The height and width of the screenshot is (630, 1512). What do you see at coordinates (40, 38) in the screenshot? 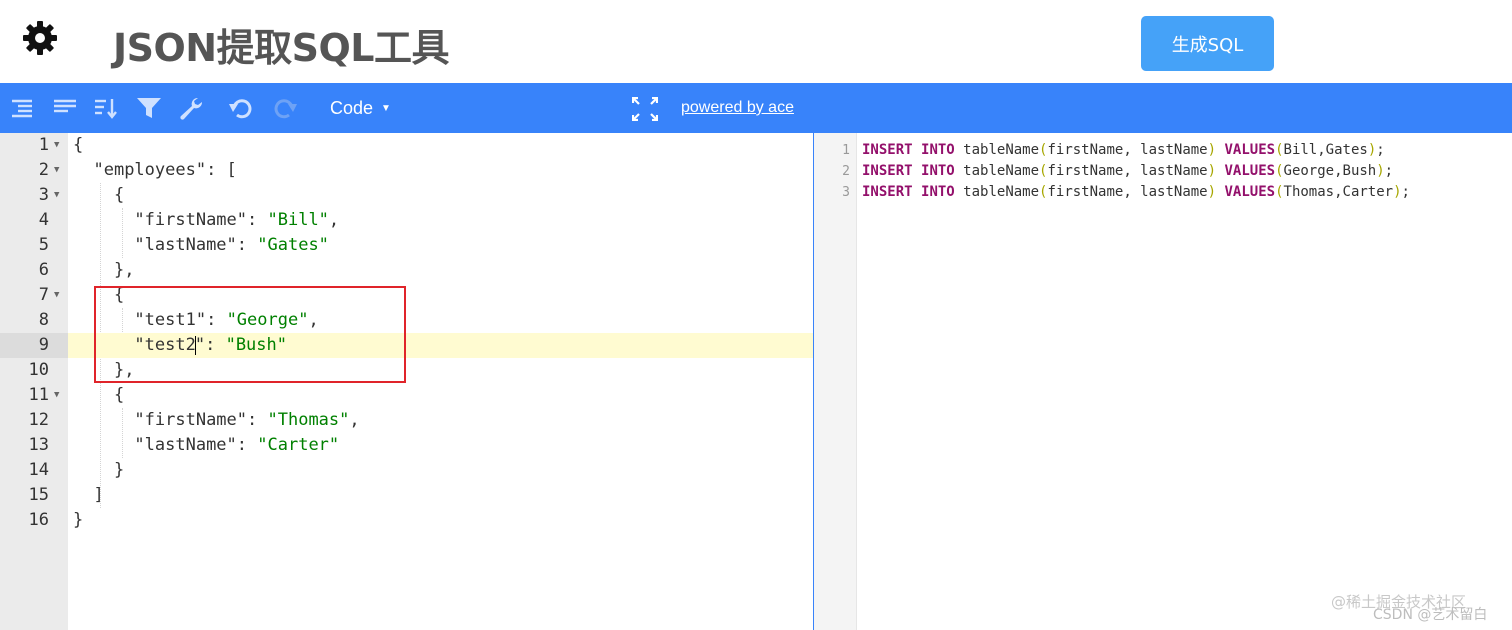
I see `gear-icon` at bounding box center [40, 38].